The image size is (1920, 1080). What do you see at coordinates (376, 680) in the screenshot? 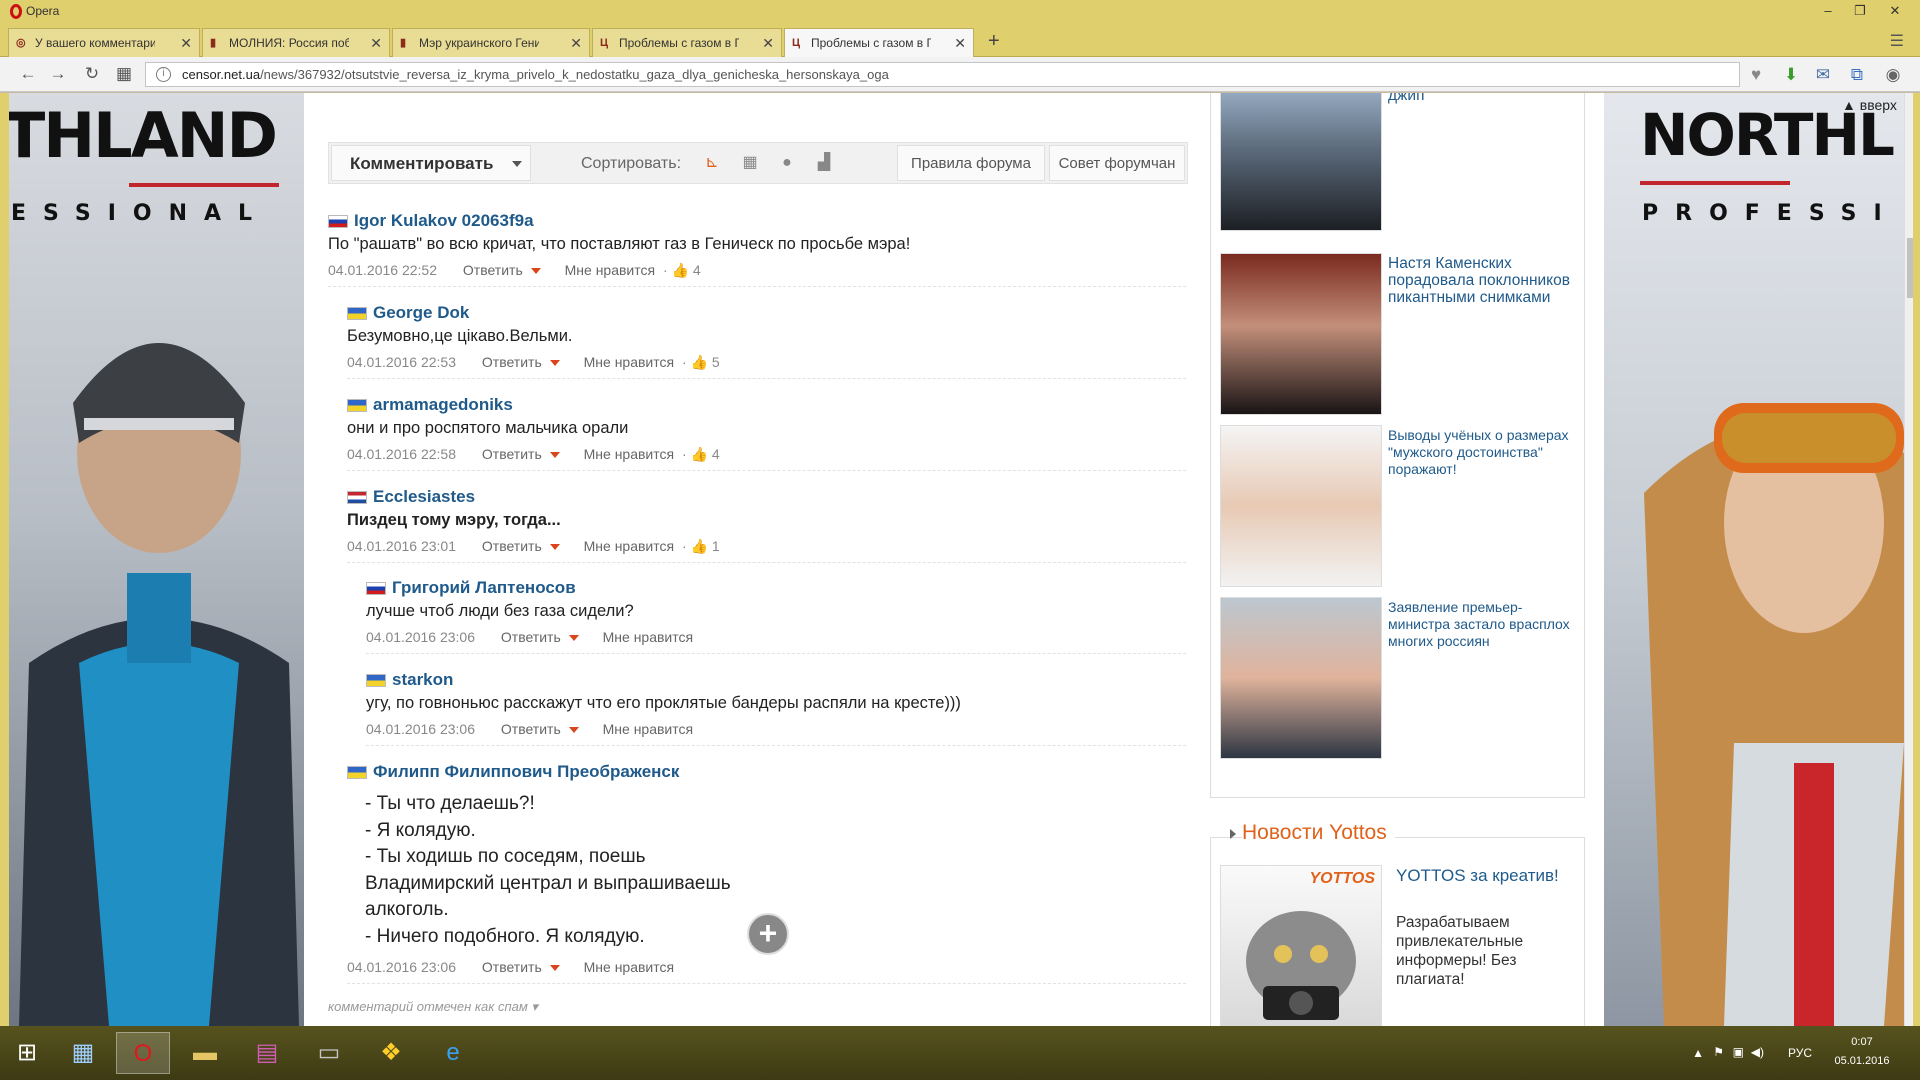
I see `flag-ua-icon` at bounding box center [376, 680].